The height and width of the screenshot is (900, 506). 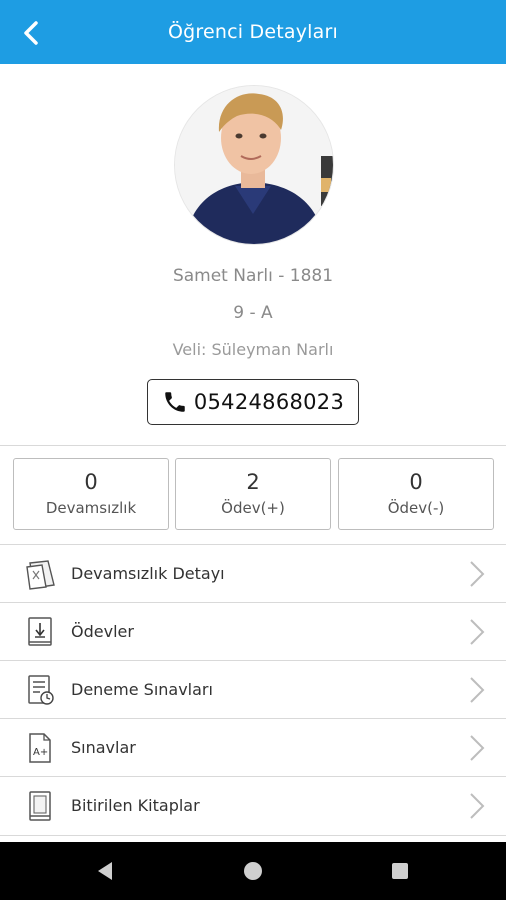 I want to click on stat-homework-minus-label: Ödev(-), so click(x=416, y=508).